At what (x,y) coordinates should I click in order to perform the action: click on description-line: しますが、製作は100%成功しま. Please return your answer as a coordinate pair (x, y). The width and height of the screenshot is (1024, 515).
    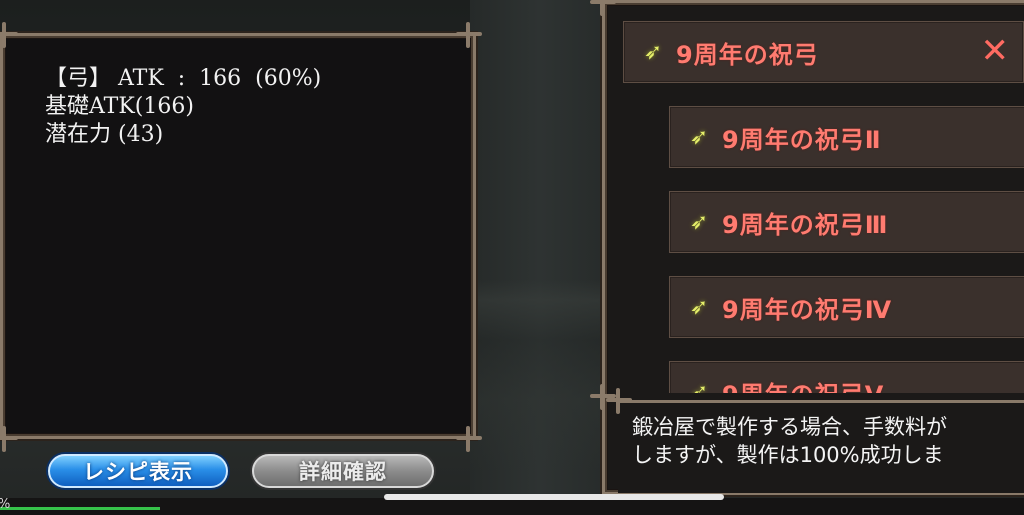
    Looking at the image, I should click on (788, 455).